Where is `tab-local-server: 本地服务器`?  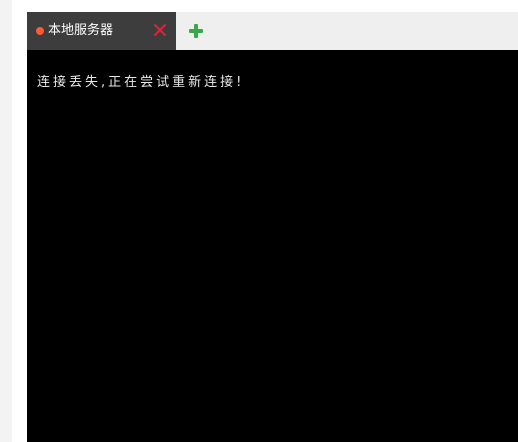
tab-local-server: 本地服务器 is located at coordinates (101, 31).